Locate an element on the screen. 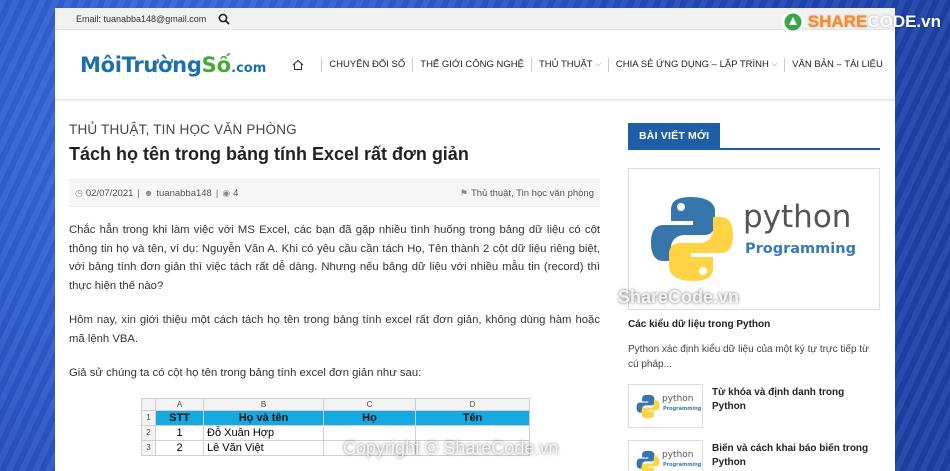 Image resolution: width=950 pixels, height=471 pixels. watermark-logo-part: CODE.vn is located at coordinates (904, 21).